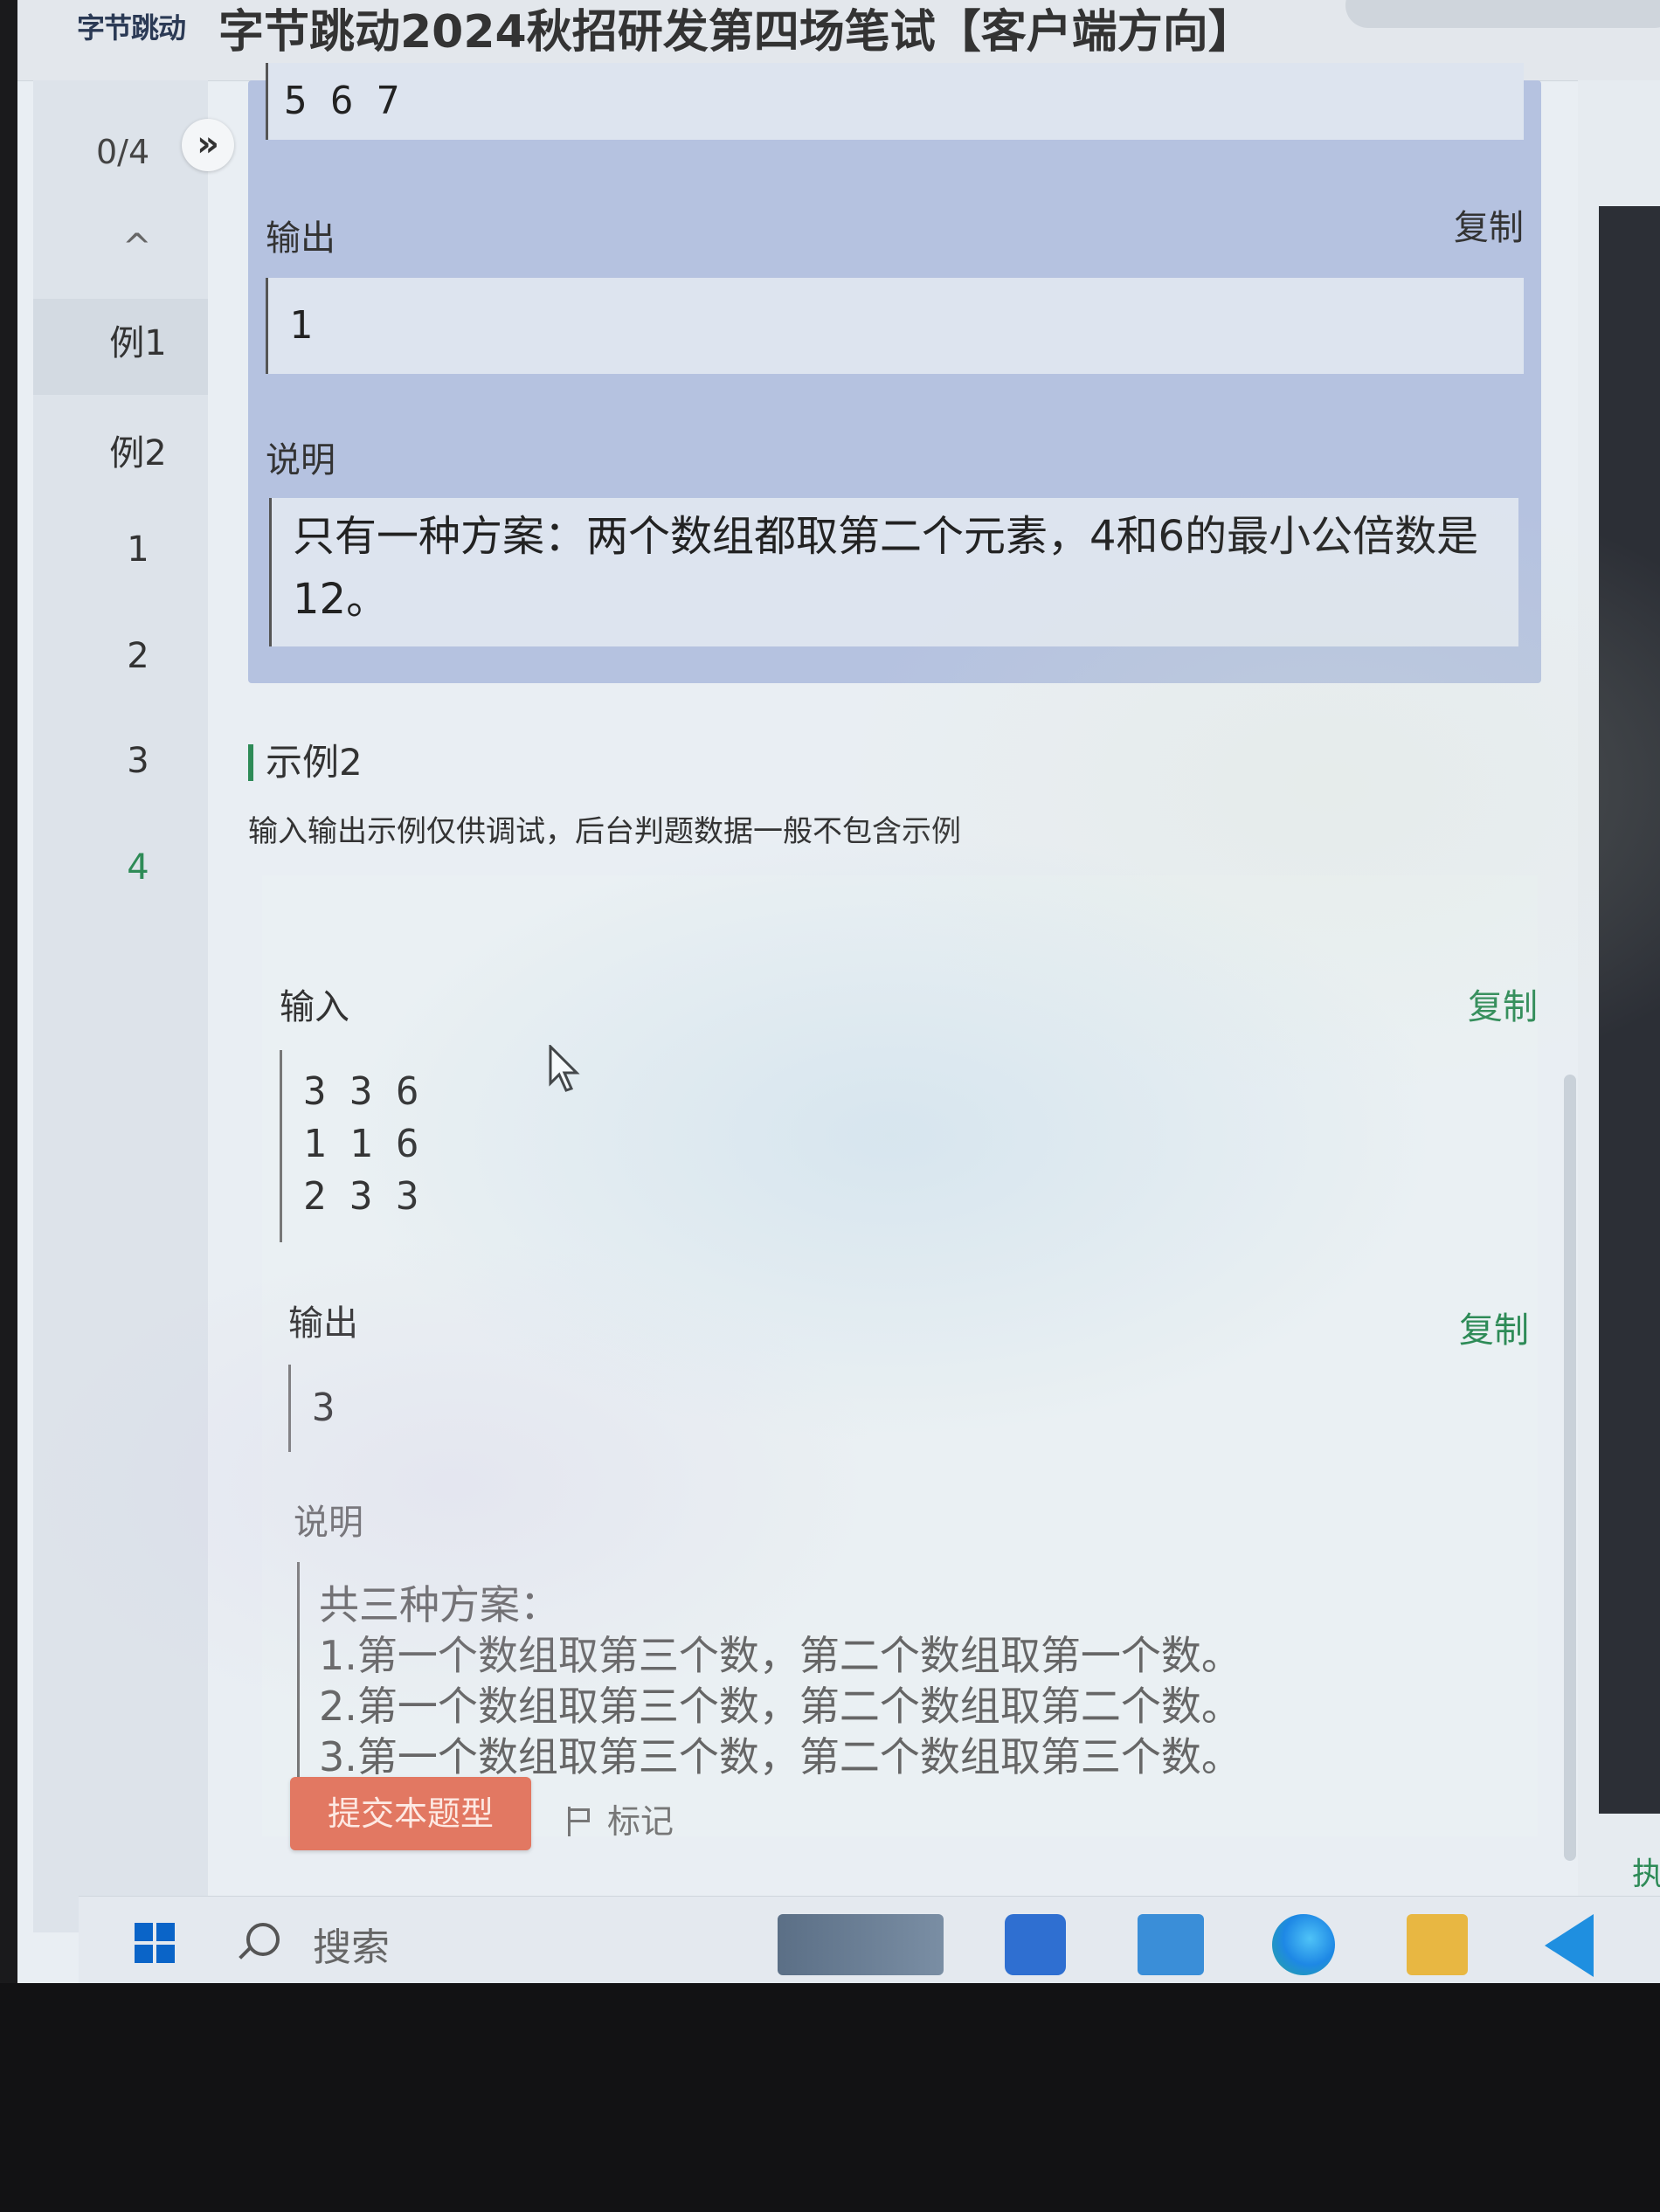 The width and height of the screenshot is (1660, 2212). Describe the element at coordinates (781, 1706) in the screenshot. I see `example2-explain-line: 2.第一个数组取第三个数，第二个数组取第二个数。` at that location.